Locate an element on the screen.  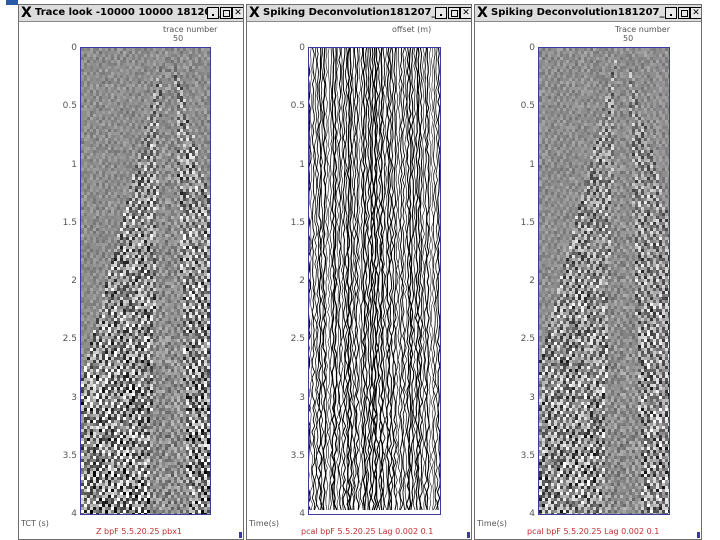
titlebar: X Trace look -10000 10000 181207_3 ✕ is located at coordinates (131, 13).